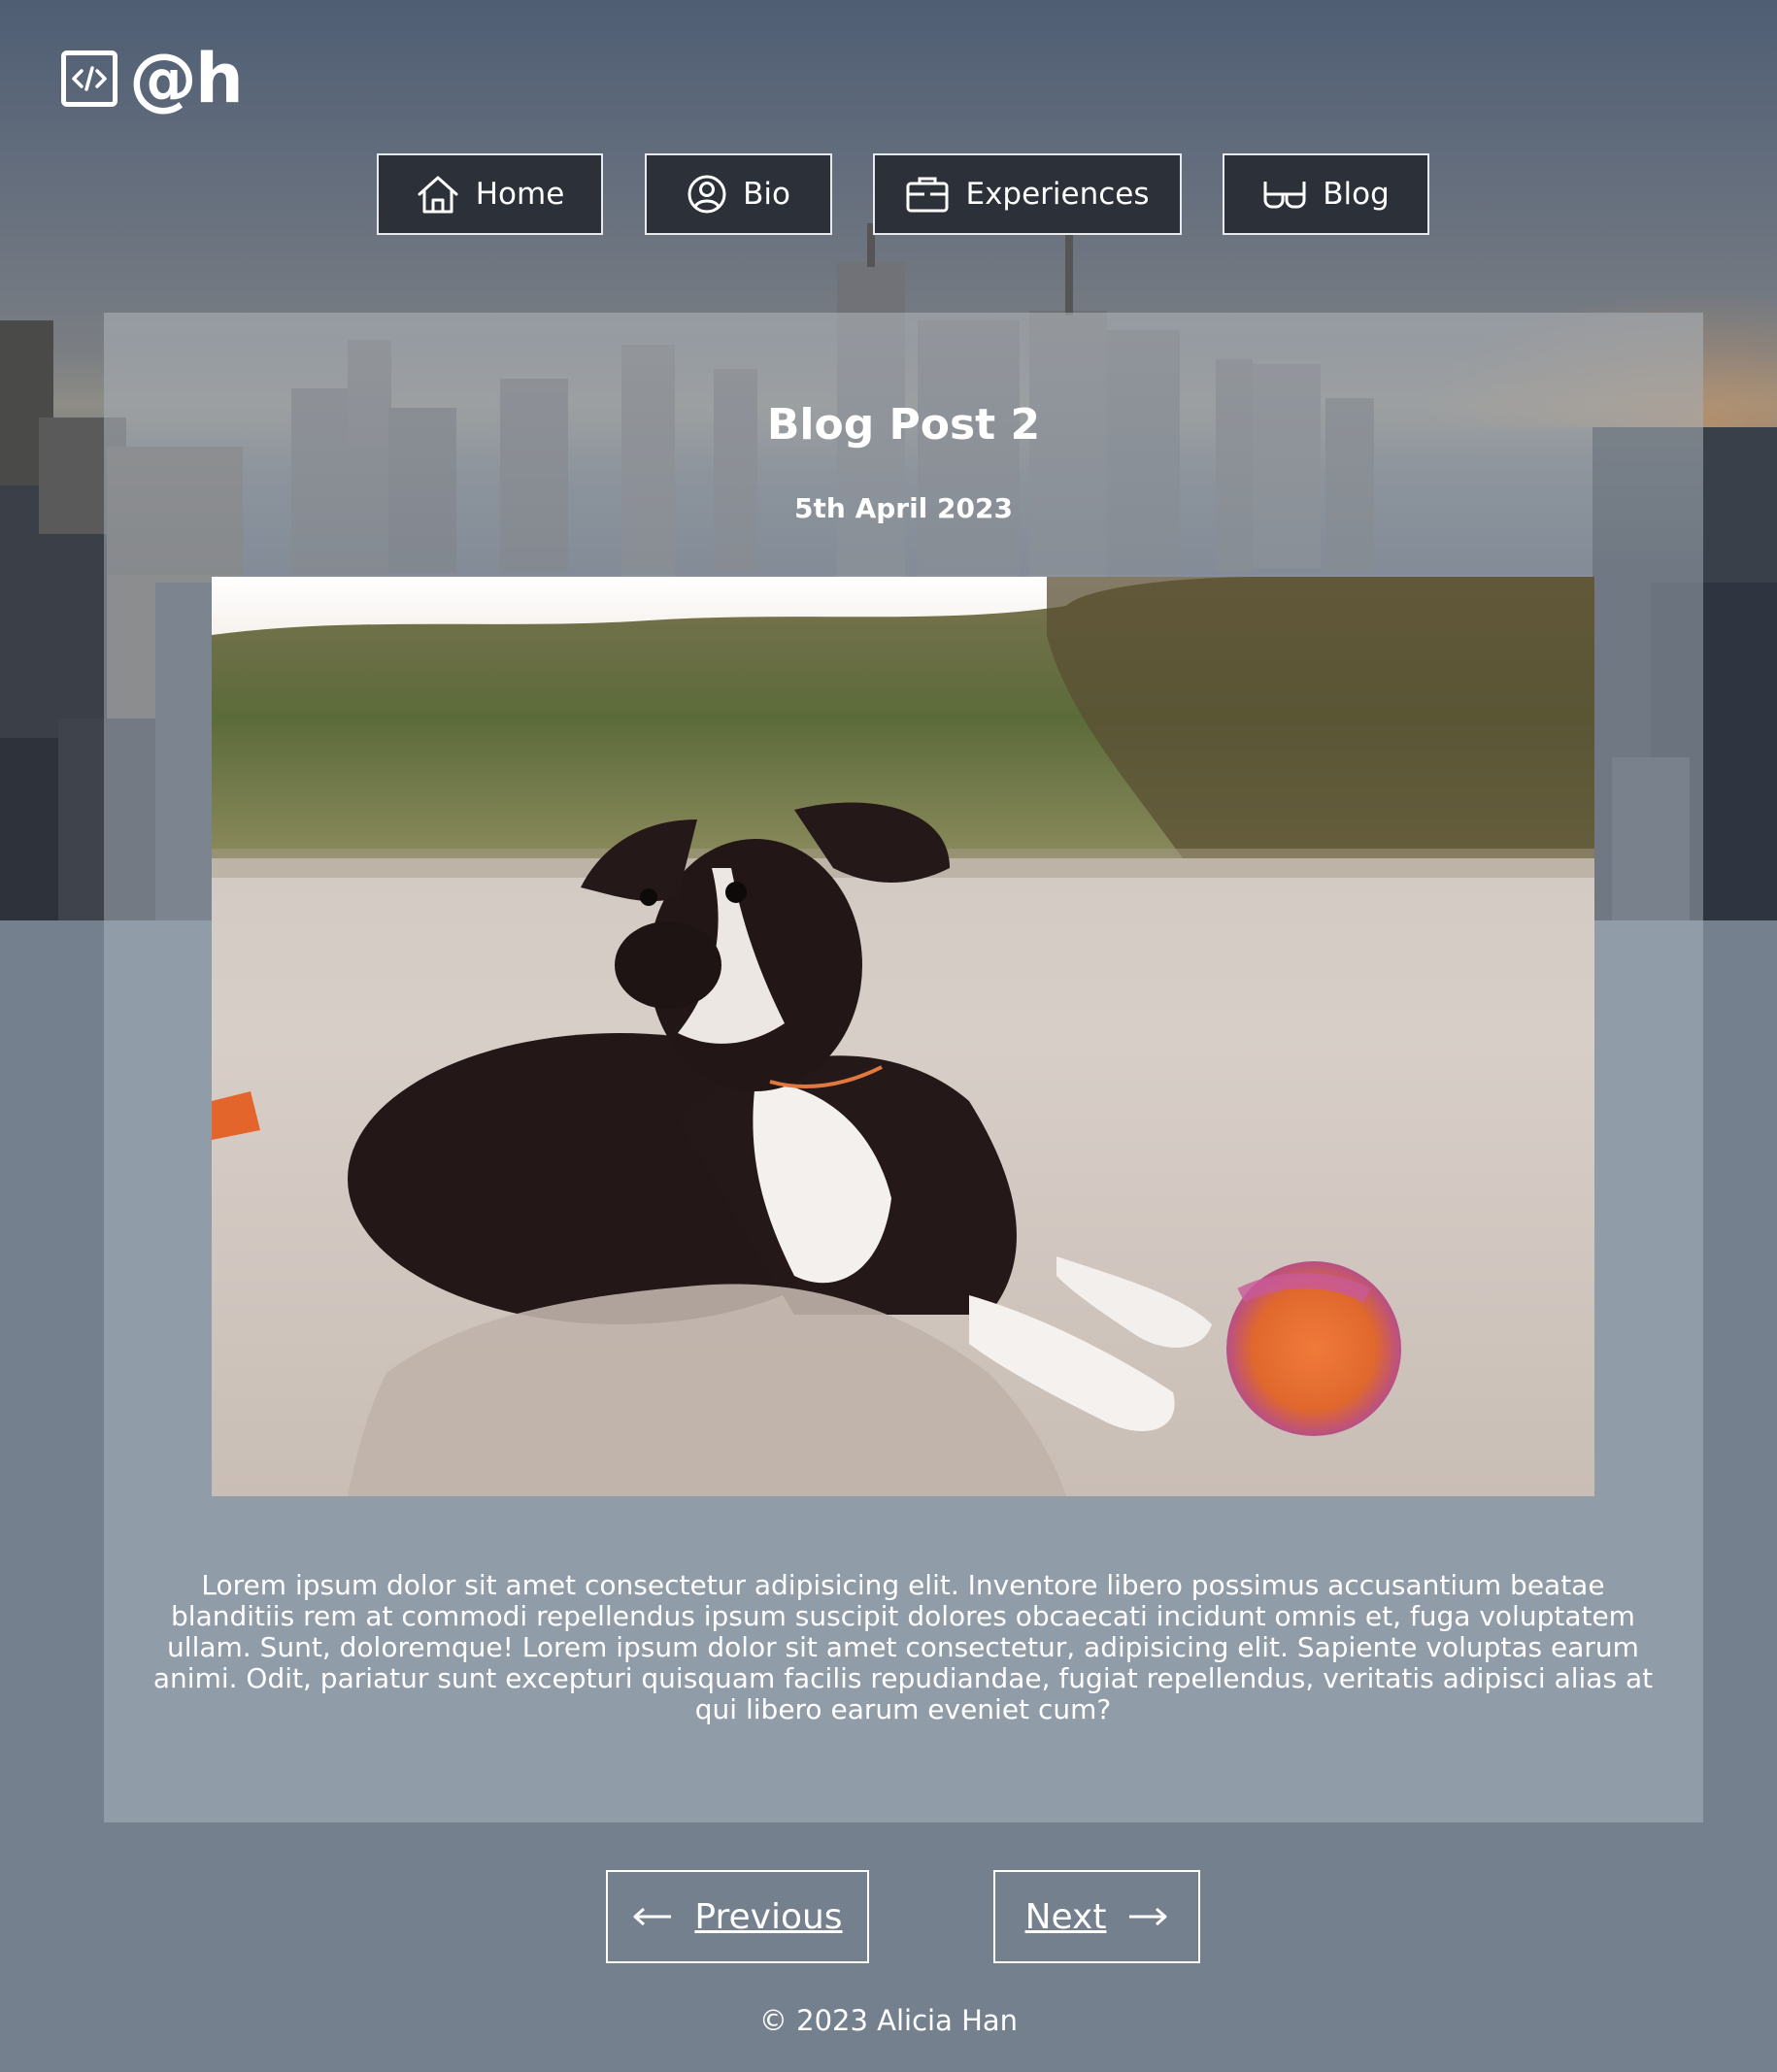 This screenshot has width=1777, height=2072. Describe the element at coordinates (652, 1916) in the screenshot. I see `arrow-left-icon` at that location.